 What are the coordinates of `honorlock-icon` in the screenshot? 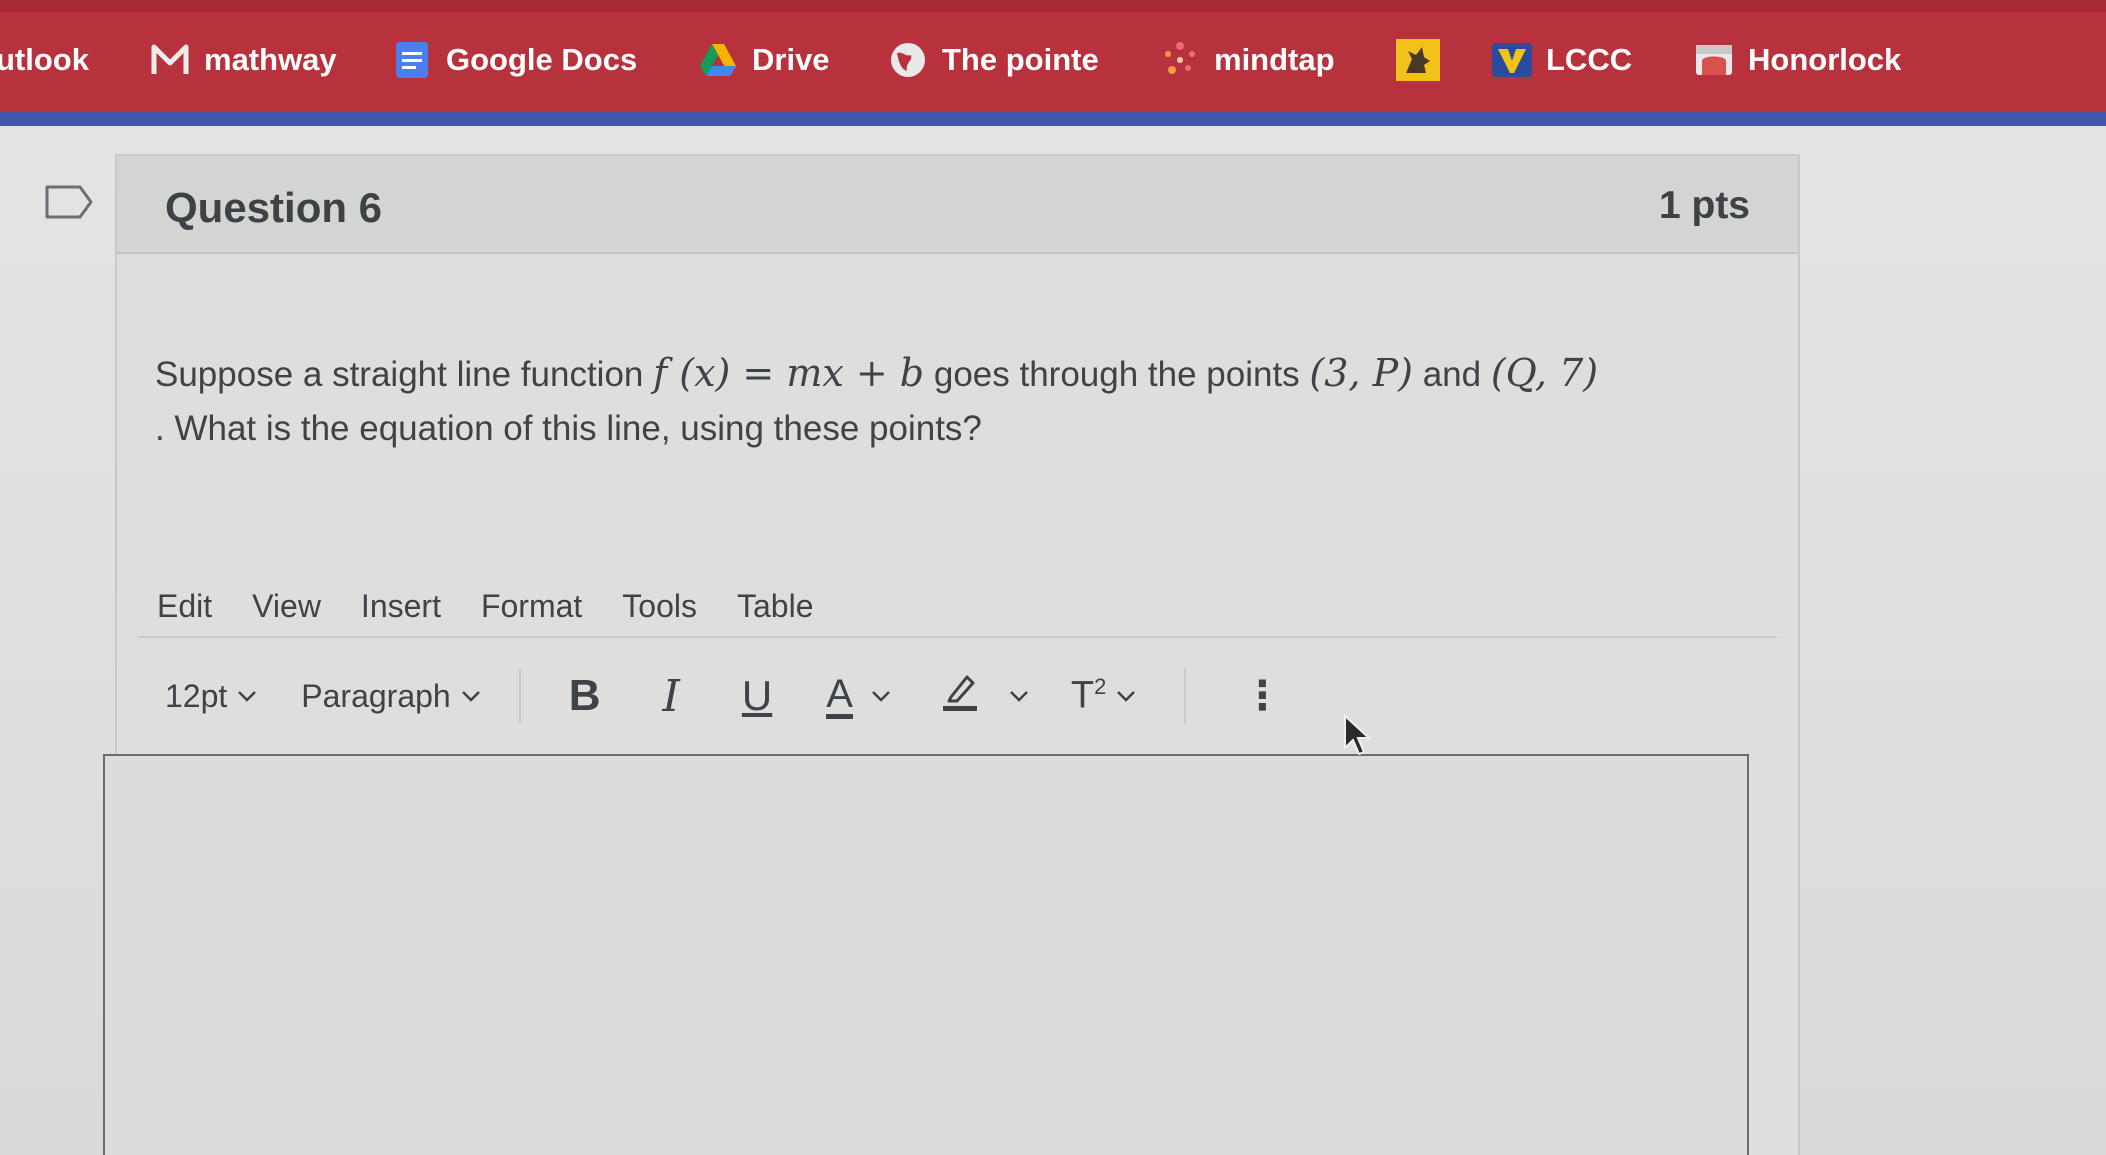 It's located at (1714, 60).